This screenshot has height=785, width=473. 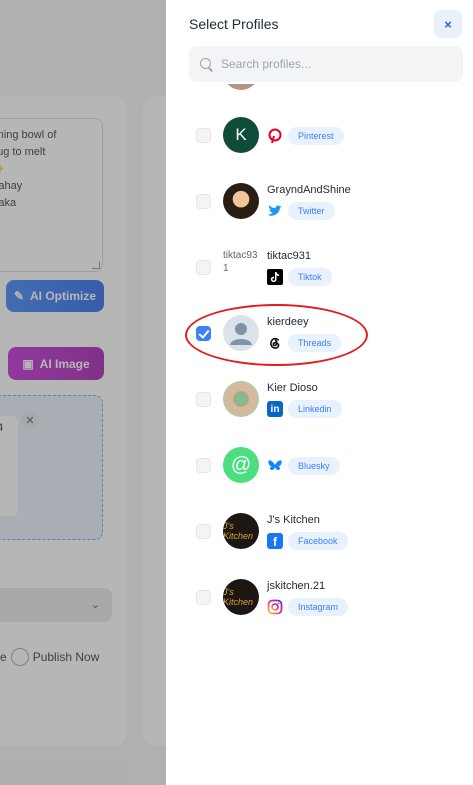 I want to click on avatar-letter: K, so click(x=241, y=134).